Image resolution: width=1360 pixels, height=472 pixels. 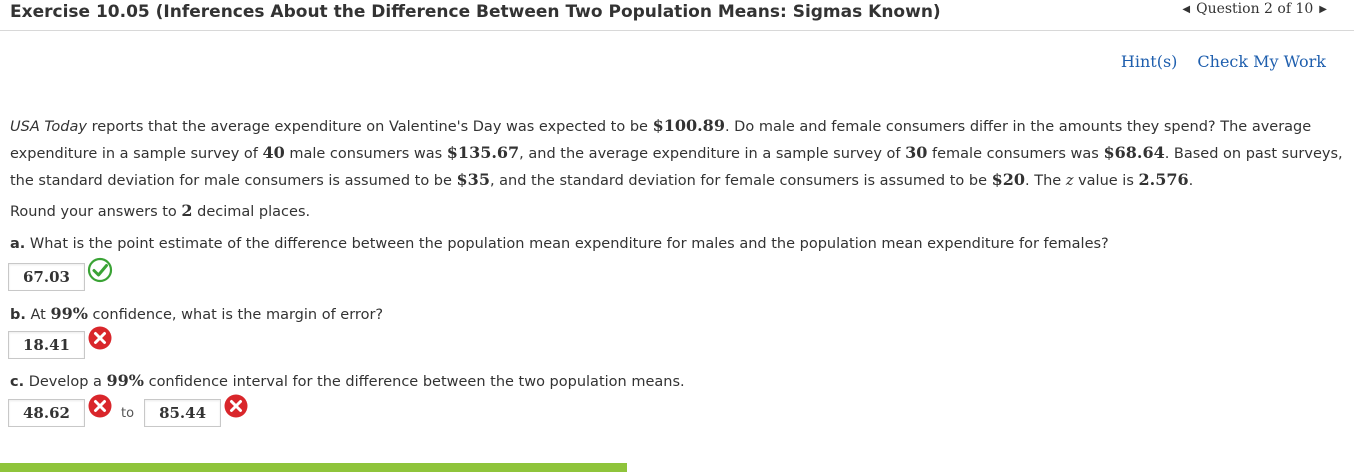 I want to click on prev-question-icon: ◀, so click(x=1186, y=9).